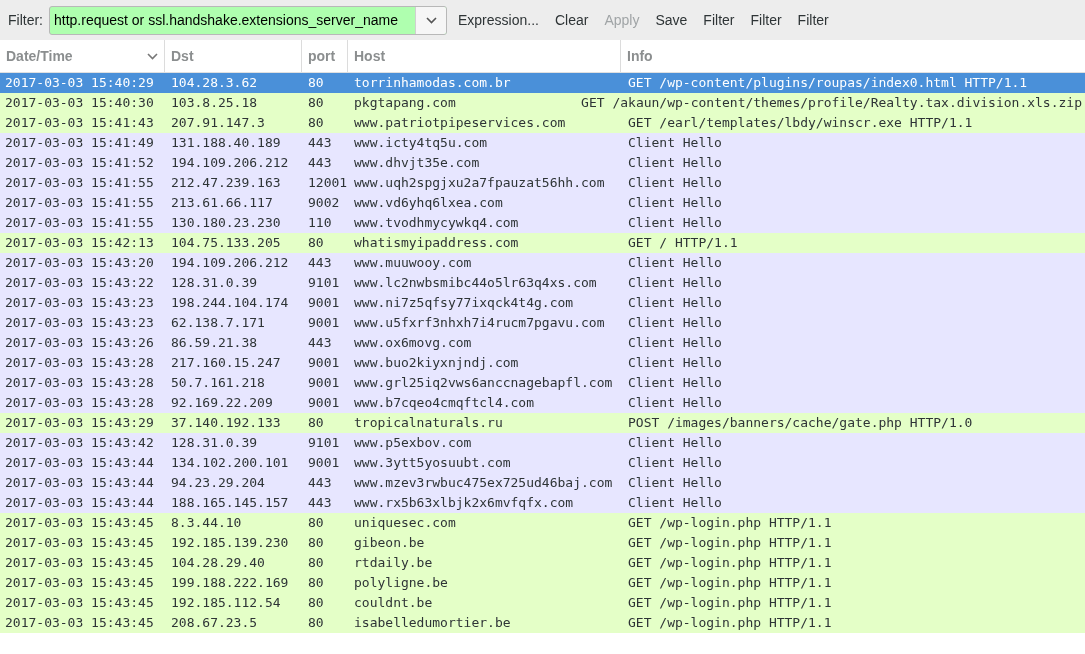 The width and height of the screenshot is (1085, 654). I want to click on table-cell-text: 2017-03-03 15:43:44, so click(79, 463).